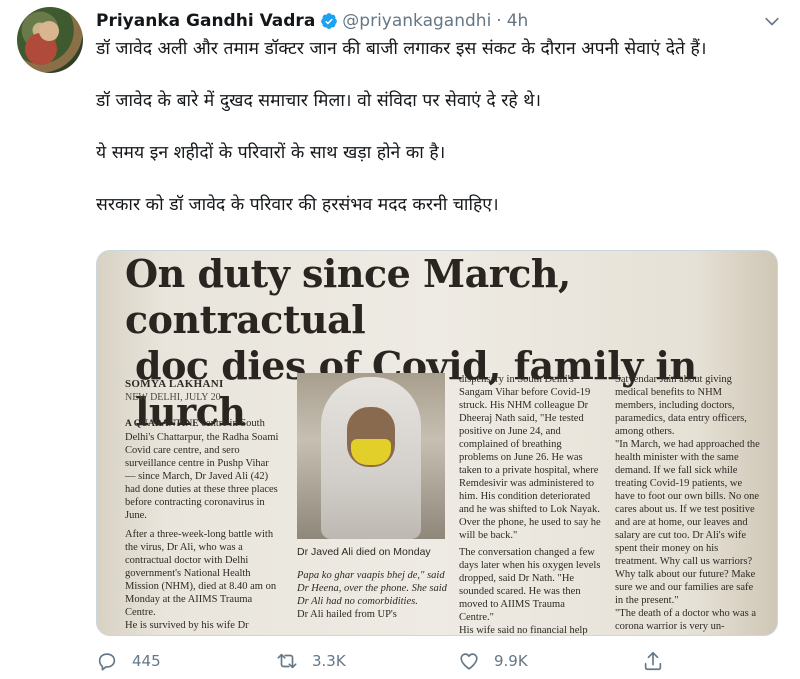 The image size is (800, 679). Describe the element at coordinates (329, 21) in the screenshot. I see `verified-badge-icon` at that location.